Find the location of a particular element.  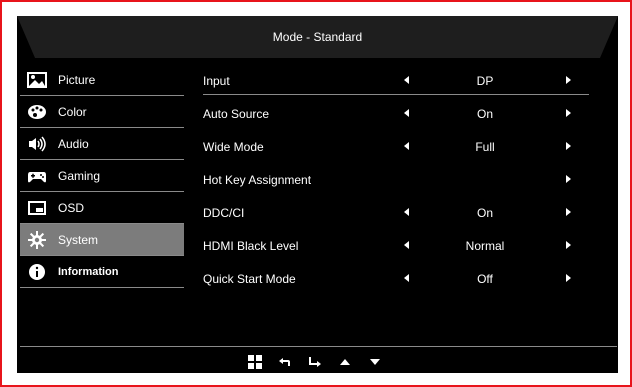

sidebar-item-label: System is located at coordinates (78, 239).